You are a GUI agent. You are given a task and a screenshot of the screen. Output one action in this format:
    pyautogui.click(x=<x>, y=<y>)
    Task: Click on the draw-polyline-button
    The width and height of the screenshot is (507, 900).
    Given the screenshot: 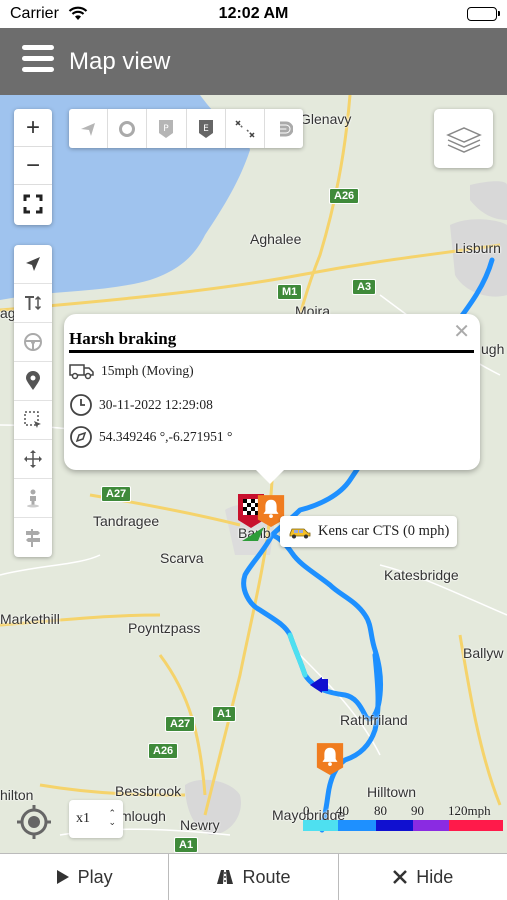 What is the action you would take?
    pyautogui.click(x=89, y=128)
    